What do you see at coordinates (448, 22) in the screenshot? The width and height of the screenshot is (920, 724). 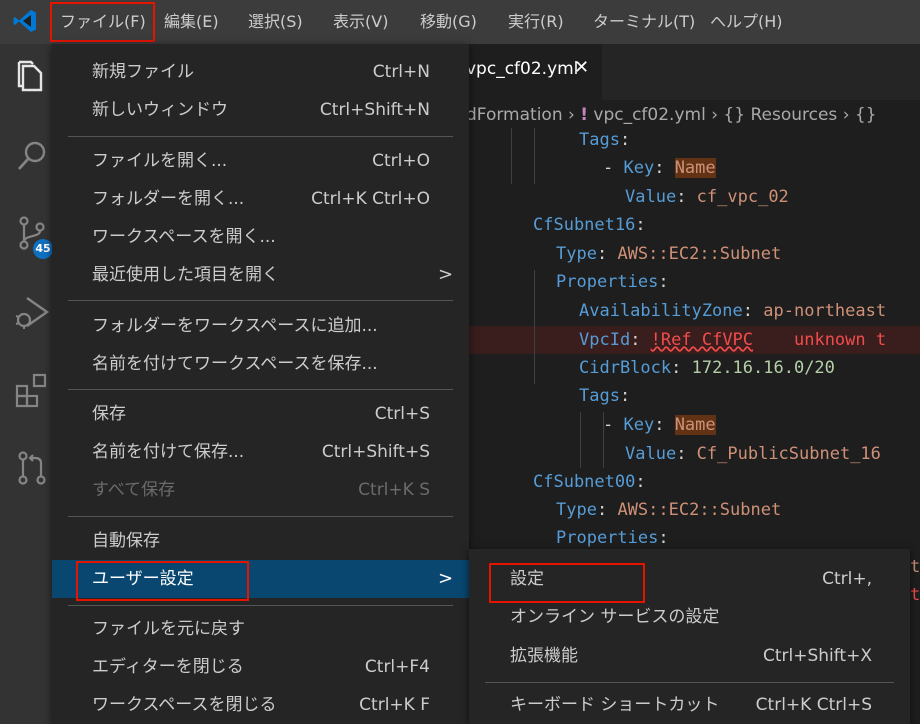 I see `menu-go: 移動(G)` at bounding box center [448, 22].